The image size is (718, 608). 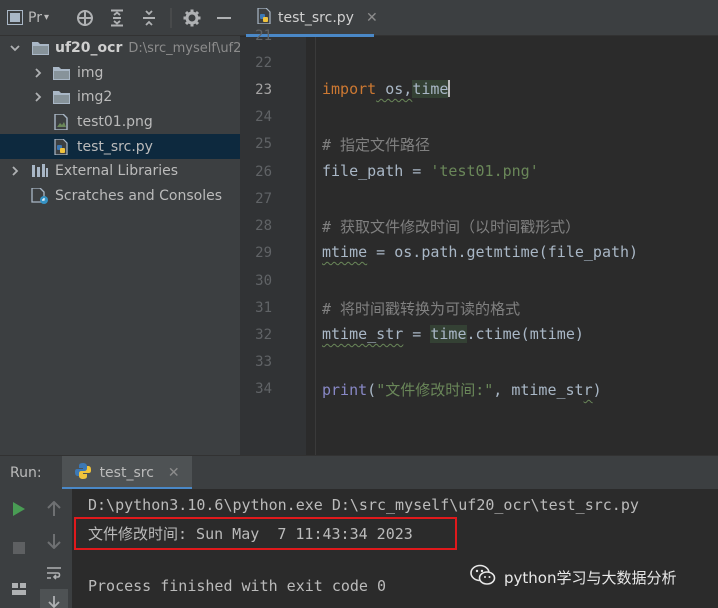 What do you see at coordinates (435, 390) in the screenshot?
I see `code-string: "文件修改时间:"` at bounding box center [435, 390].